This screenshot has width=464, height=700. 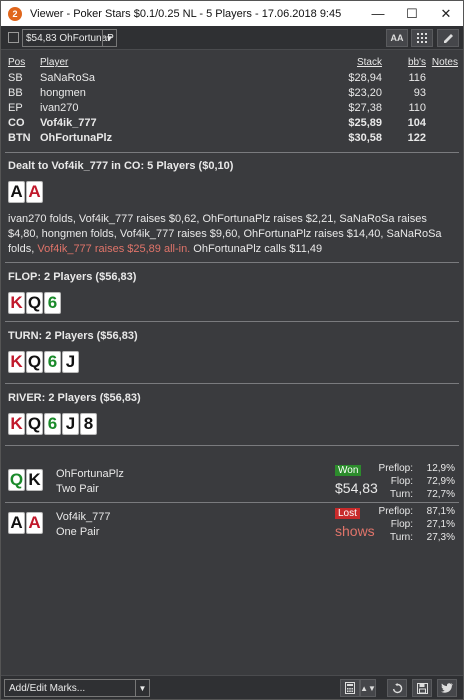 I want to click on toolbar: $54,83 OhFortunaP ▼ AA, so click(x=232, y=38).